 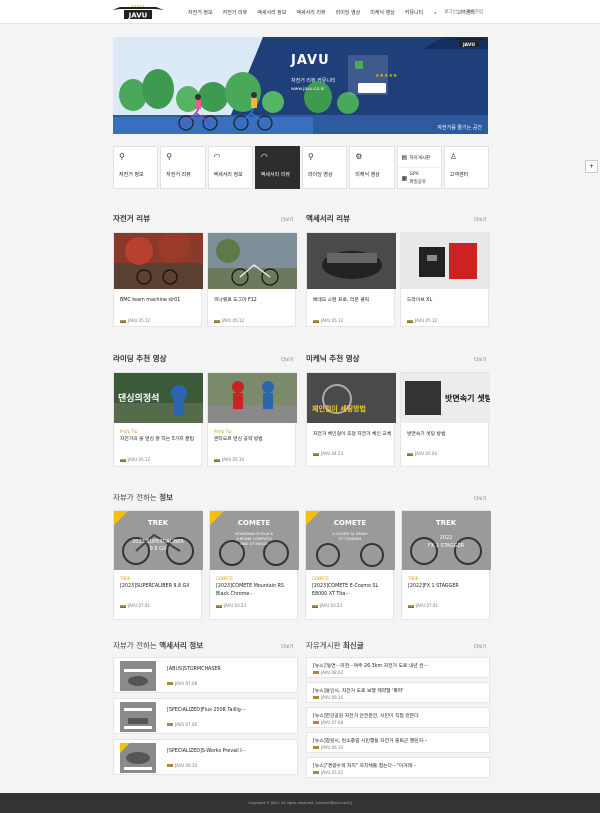 I want to click on video-card: Pmfp Tip 콘타도르 댄싱 공략 방법 JAVU 05.10, so click(x=252, y=419).